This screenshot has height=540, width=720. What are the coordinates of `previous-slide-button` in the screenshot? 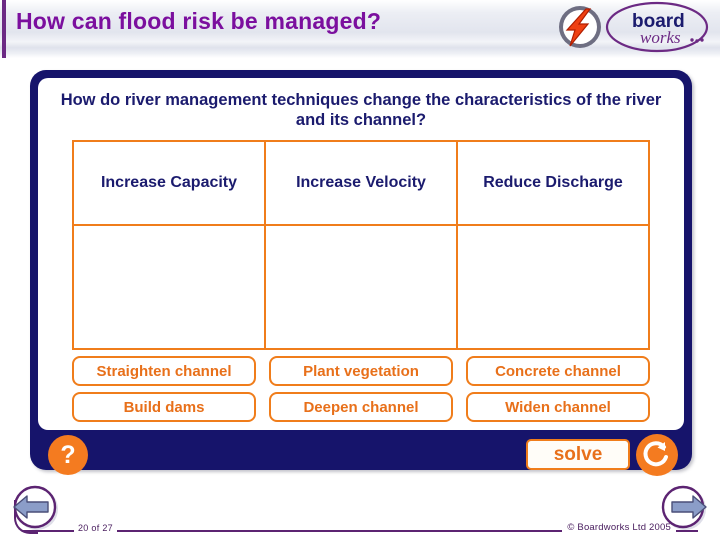 It's located at (35, 508).